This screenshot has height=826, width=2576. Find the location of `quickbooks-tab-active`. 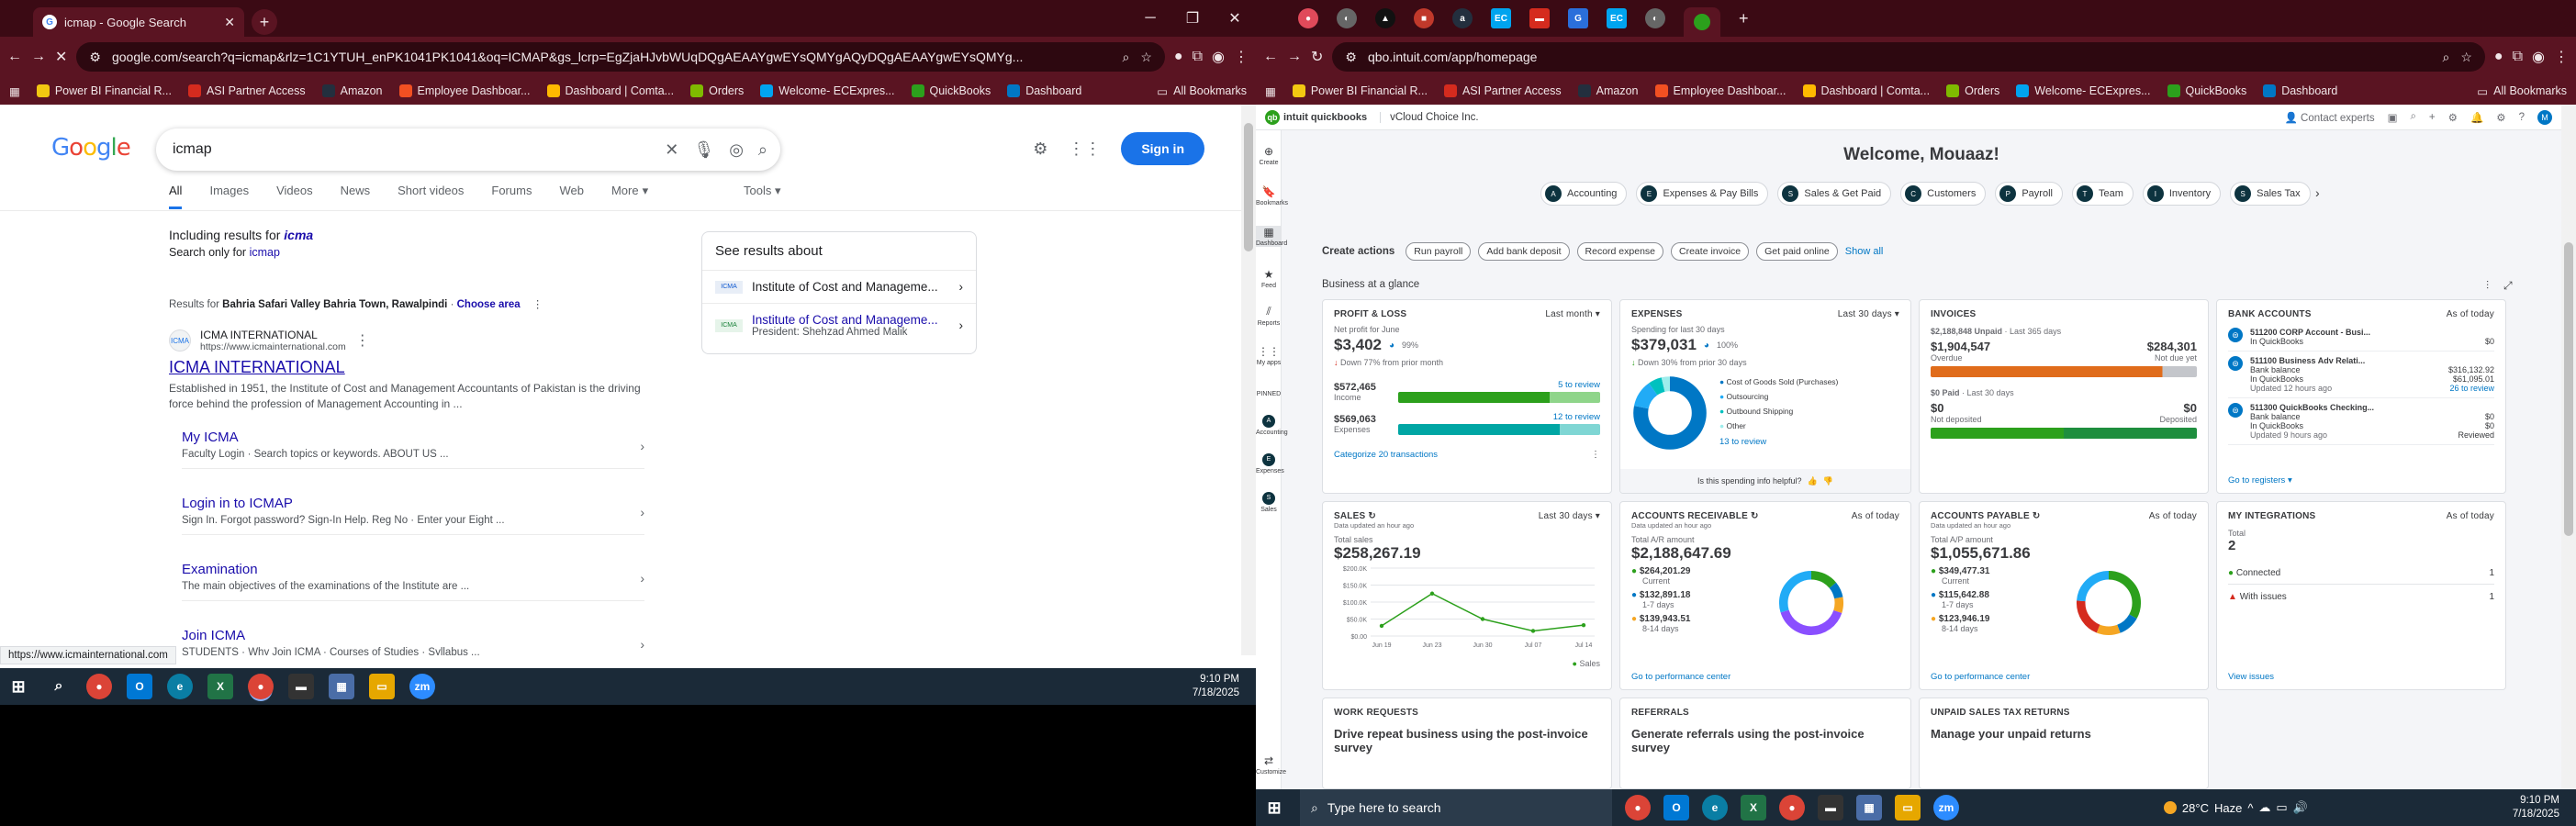

quickbooks-tab-active is located at coordinates (1702, 22).